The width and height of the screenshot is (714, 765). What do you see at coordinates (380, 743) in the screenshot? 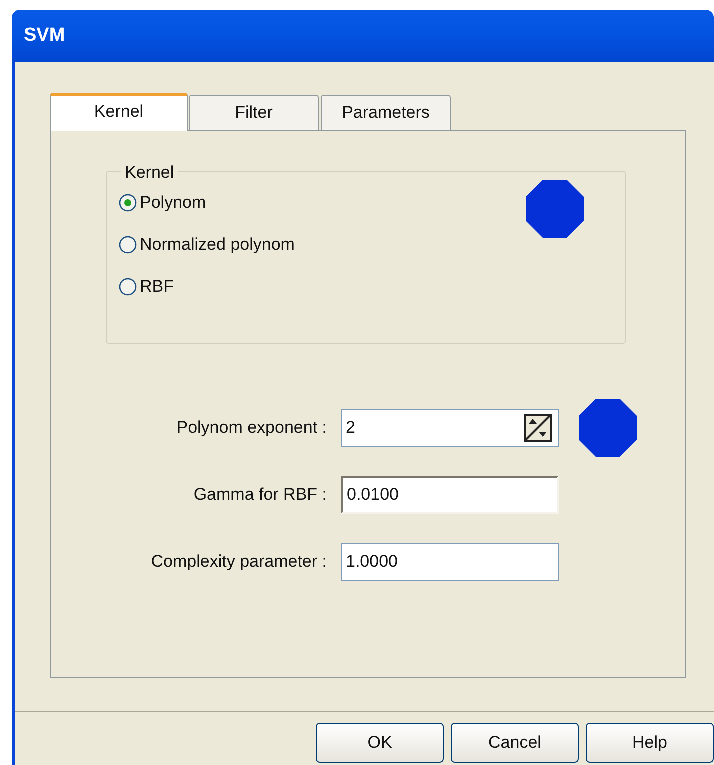
I see `dialog-button: OK` at bounding box center [380, 743].